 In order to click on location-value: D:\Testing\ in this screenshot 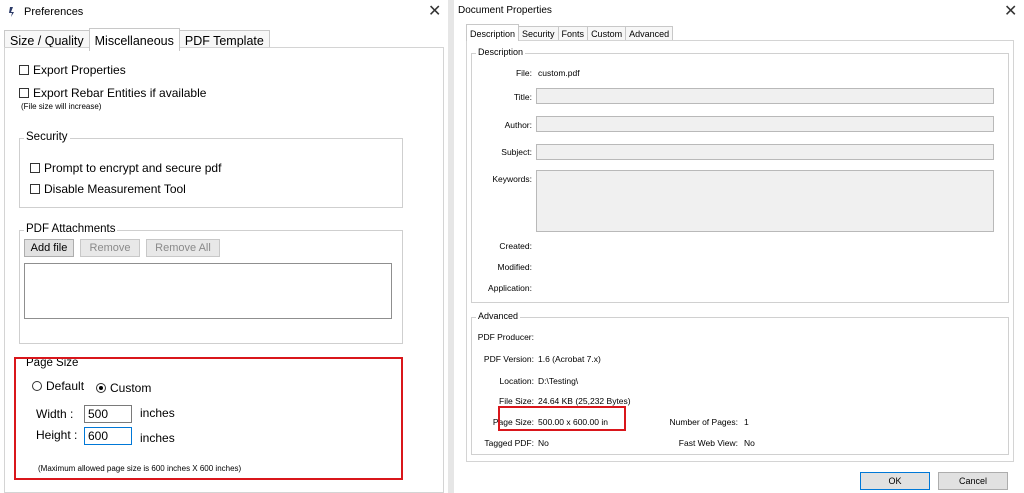, I will do `click(558, 381)`.